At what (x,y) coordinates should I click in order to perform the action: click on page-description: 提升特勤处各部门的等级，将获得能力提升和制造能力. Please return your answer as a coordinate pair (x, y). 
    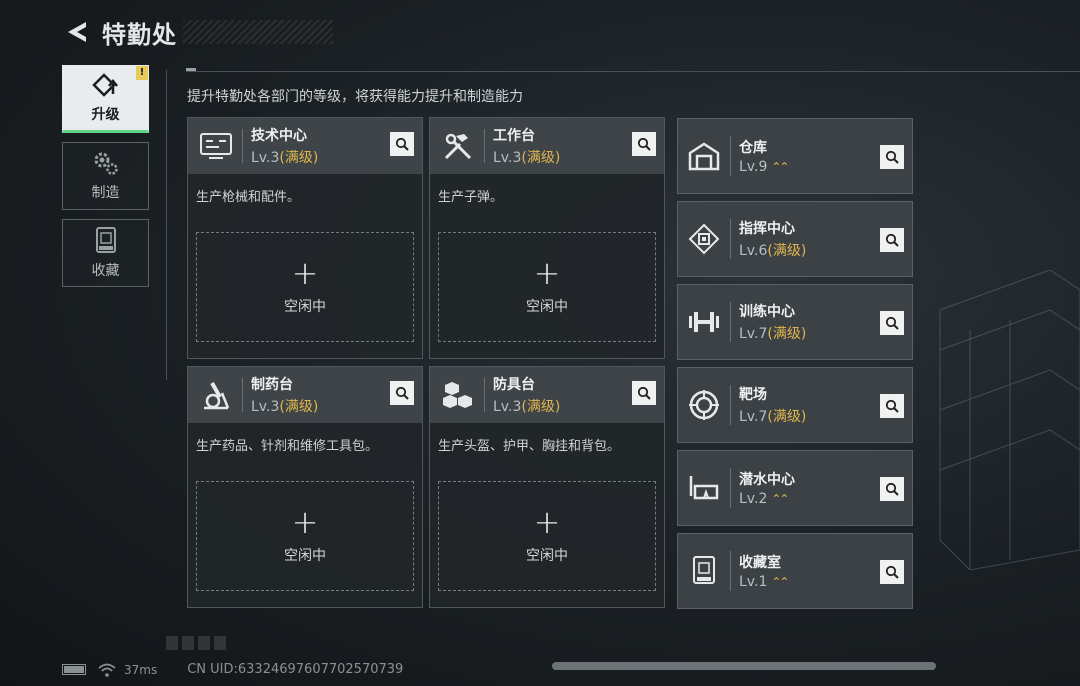
    Looking at the image, I should click on (355, 97).